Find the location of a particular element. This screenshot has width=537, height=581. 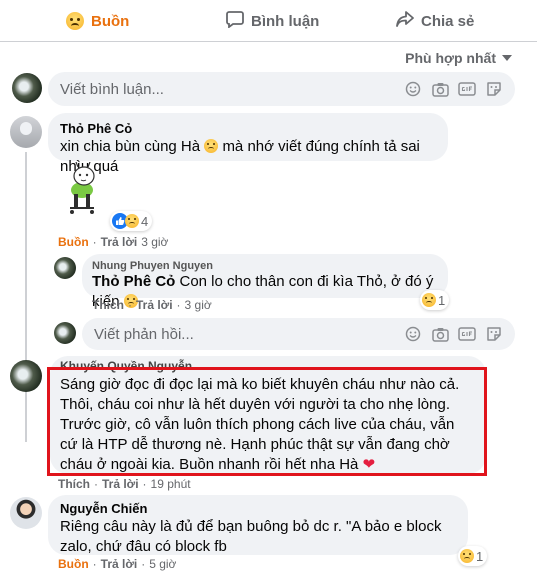

reply-author: Nhung Phuyen Nguyen is located at coordinates (265, 266).